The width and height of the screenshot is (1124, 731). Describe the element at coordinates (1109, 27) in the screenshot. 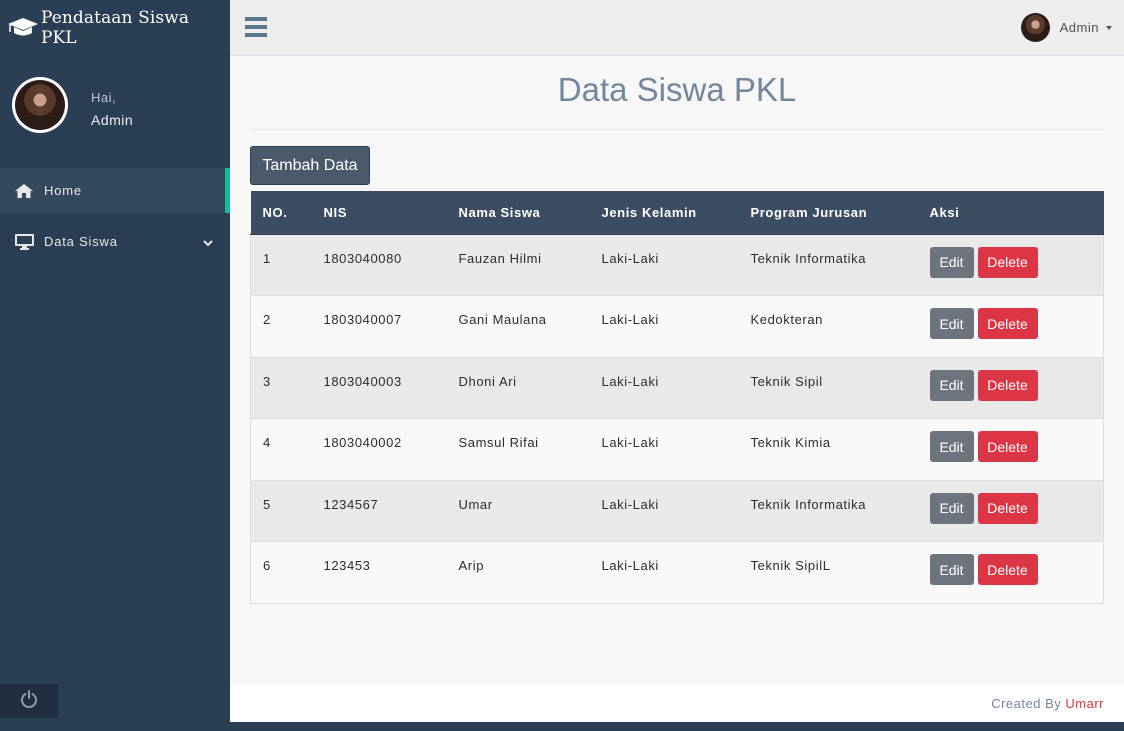

I see `caret-down-icon` at that location.